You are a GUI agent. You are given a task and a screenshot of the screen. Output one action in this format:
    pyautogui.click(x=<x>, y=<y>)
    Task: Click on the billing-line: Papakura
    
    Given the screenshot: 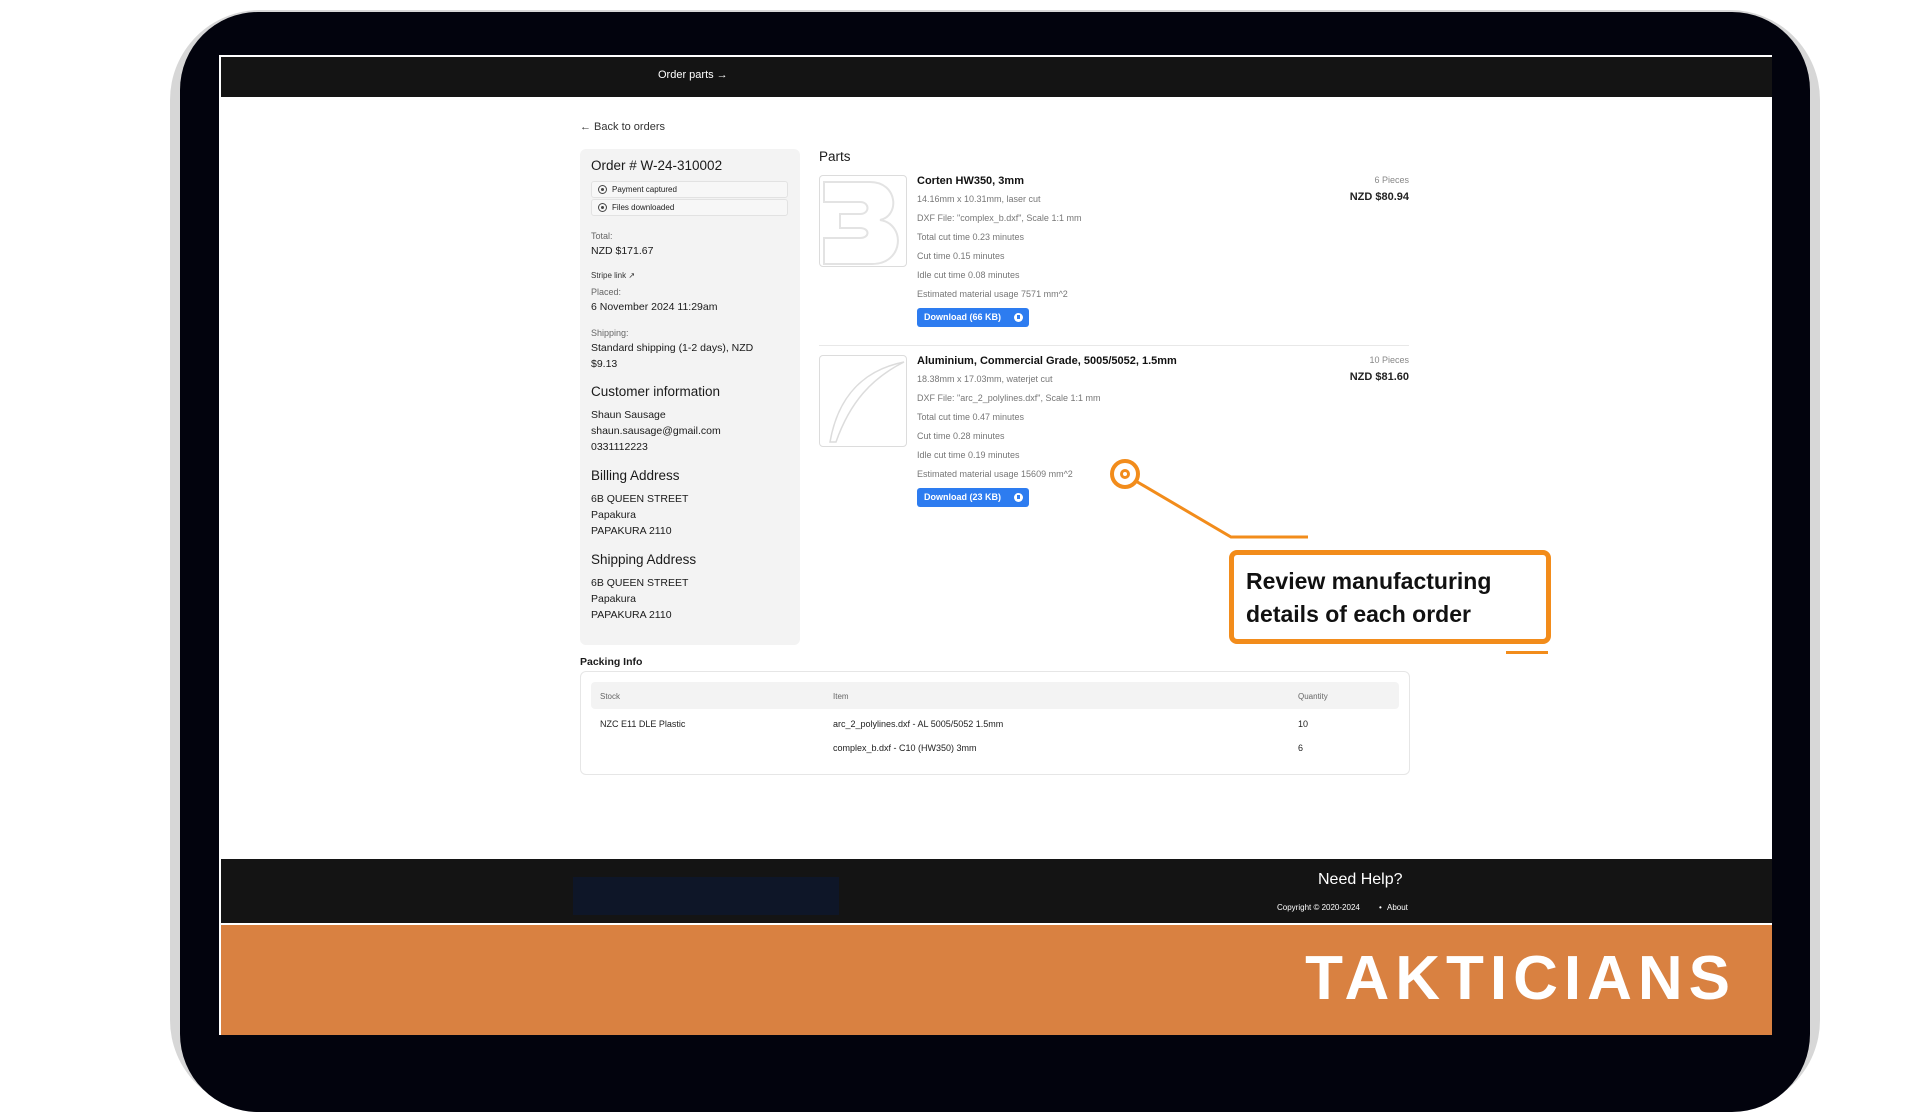 What is the action you would take?
    pyautogui.click(x=613, y=515)
    